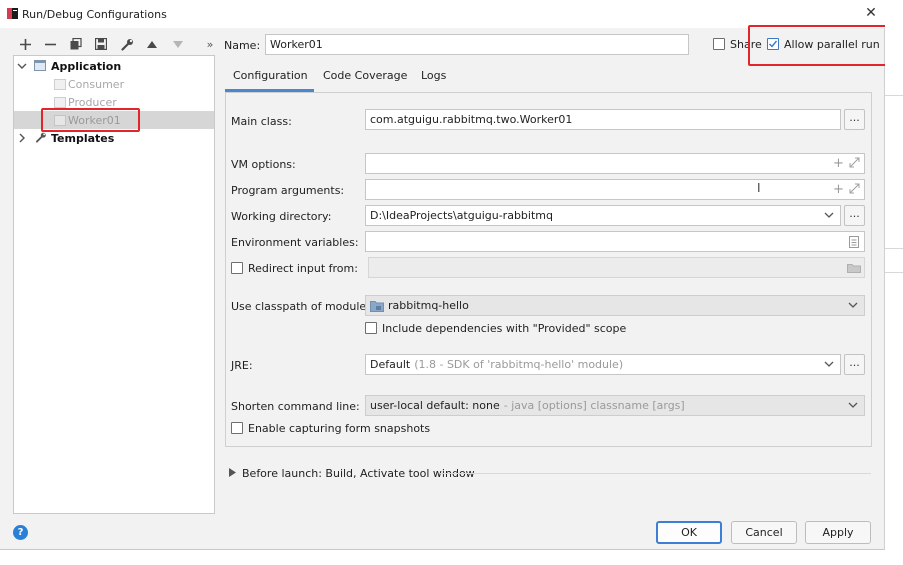 This screenshot has width=903, height=565. What do you see at coordinates (854, 268) in the screenshot?
I see `folder-icon` at bounding box center [854, 268].